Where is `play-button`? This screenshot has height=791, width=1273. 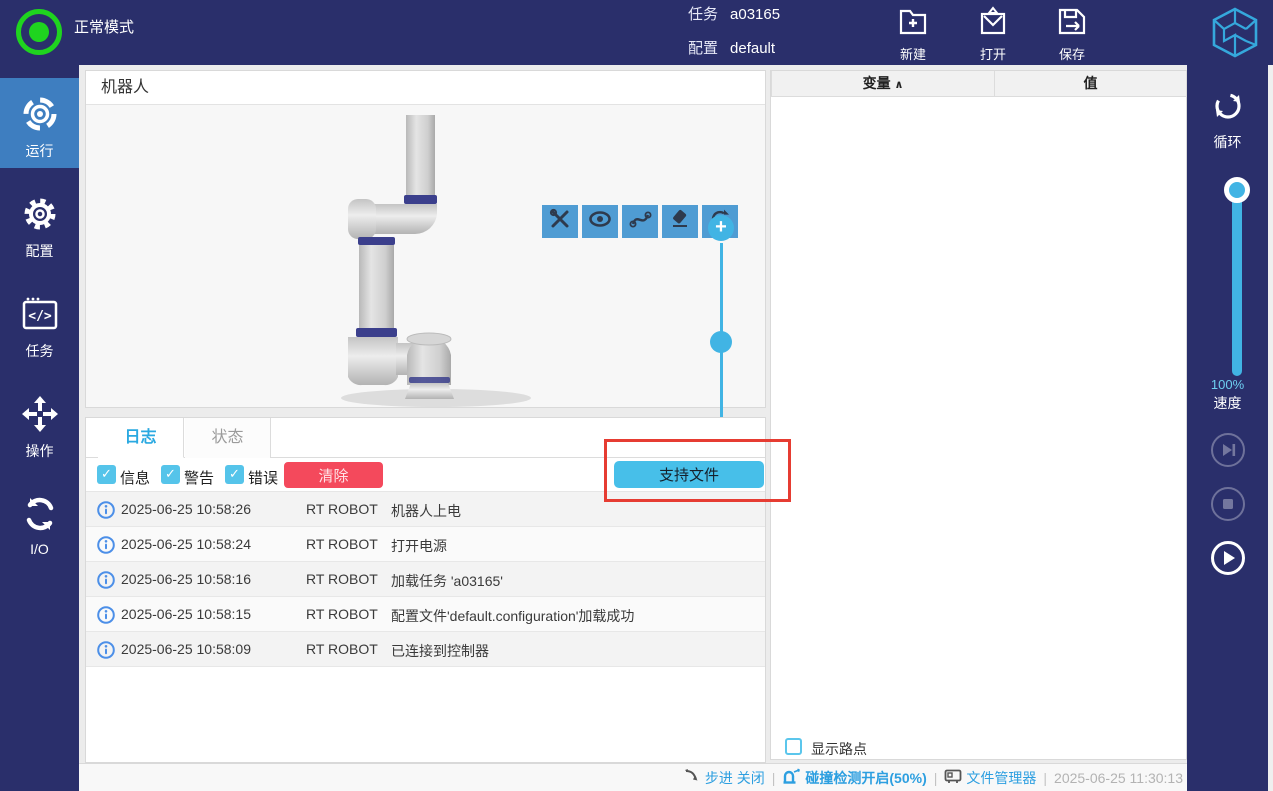 play-button is located at coordinates (1228, 558).